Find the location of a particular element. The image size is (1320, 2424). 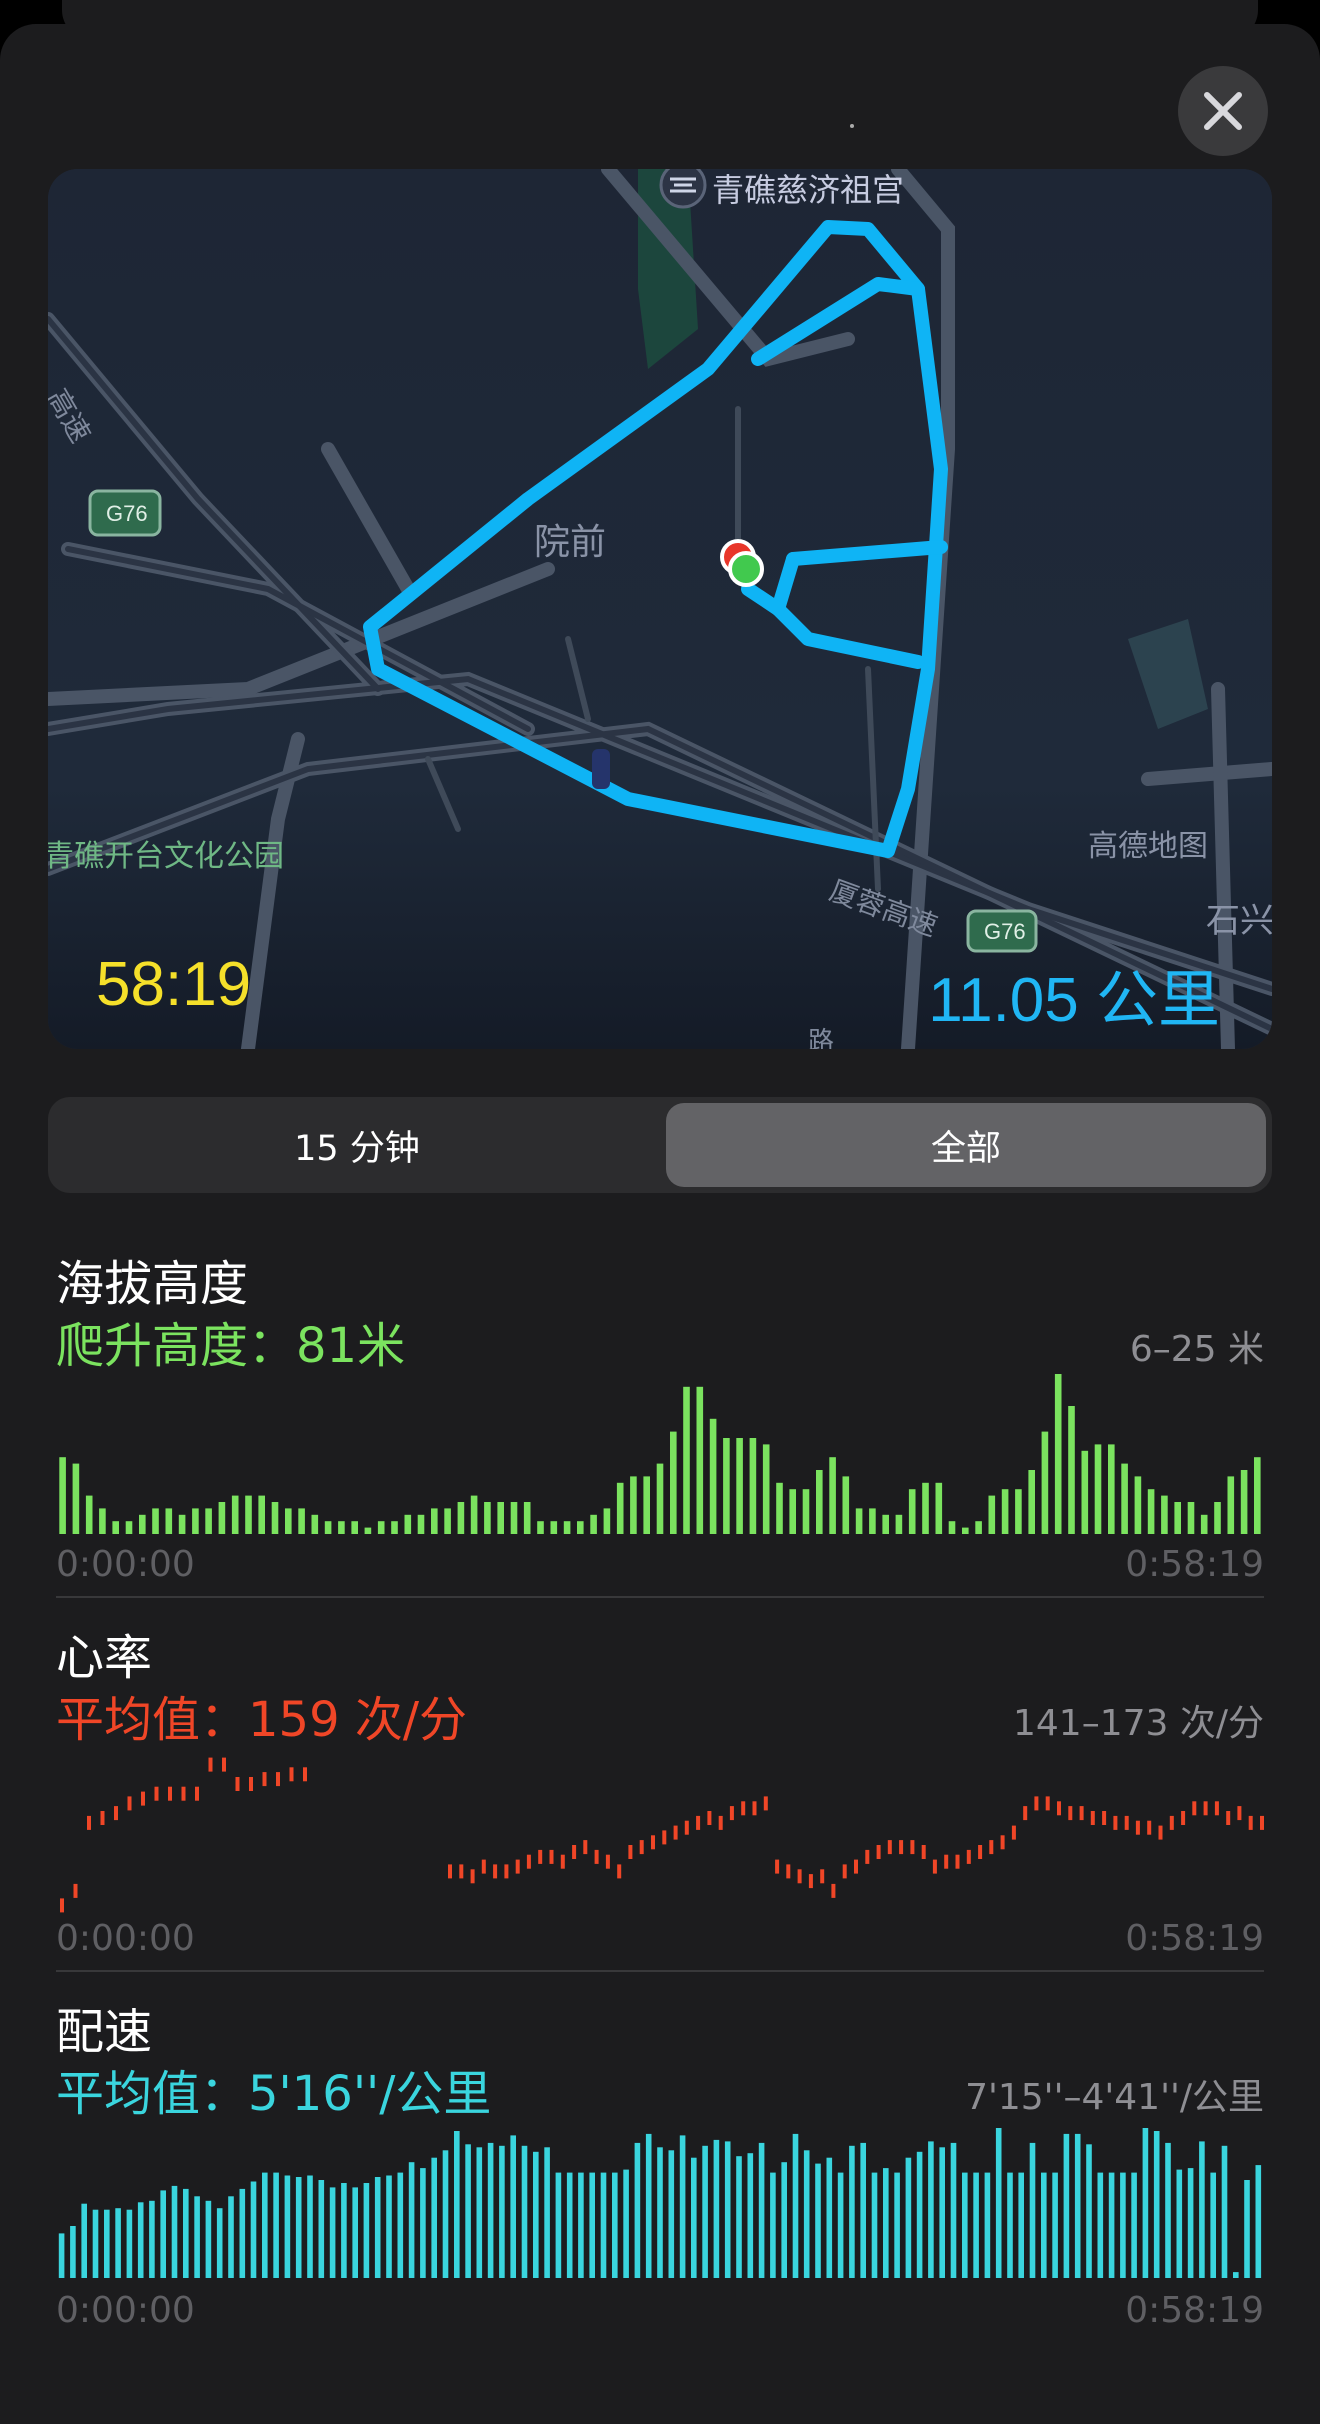

heart-rate-title: 心率 is located at coordinates (104, 1658).